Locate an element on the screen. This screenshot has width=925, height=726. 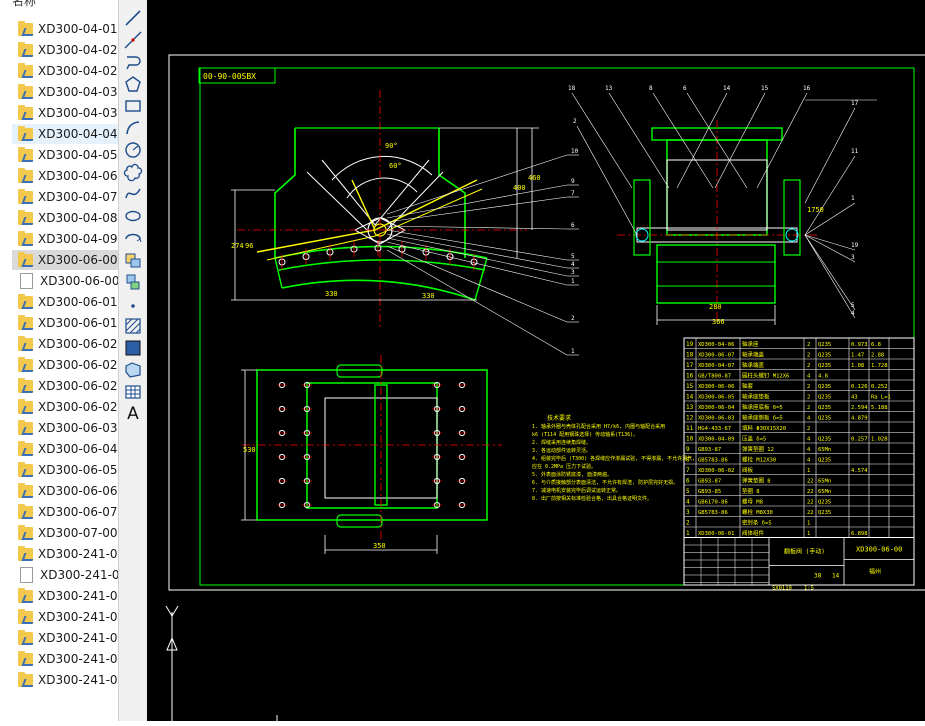
file-list-item: XD300-241-03 is located at coordinates (65, 638).